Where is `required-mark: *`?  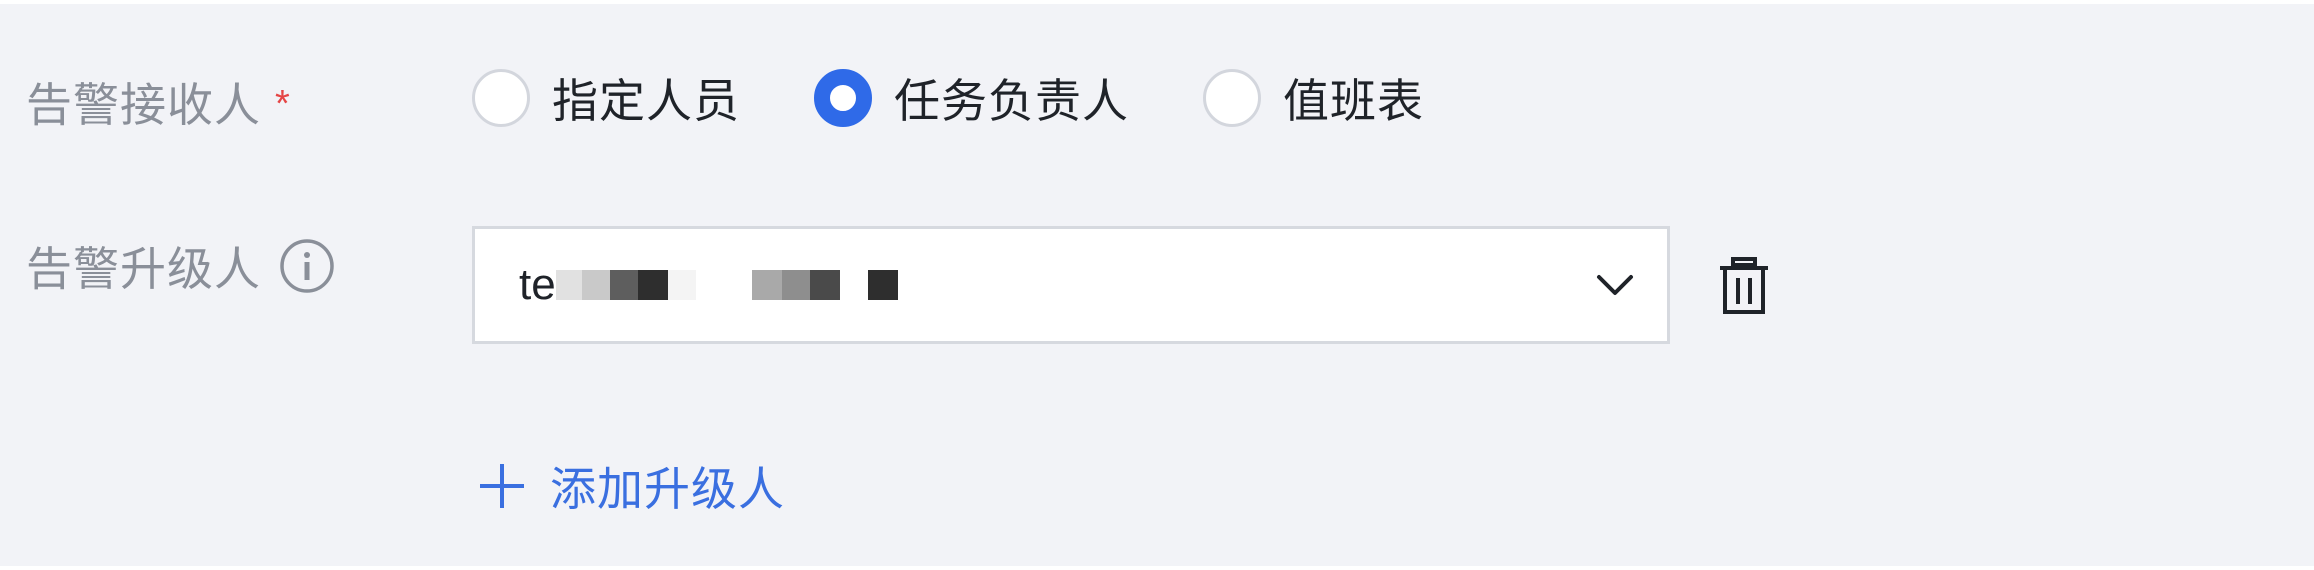
required-mark: * is located at coordinates (283, 103).